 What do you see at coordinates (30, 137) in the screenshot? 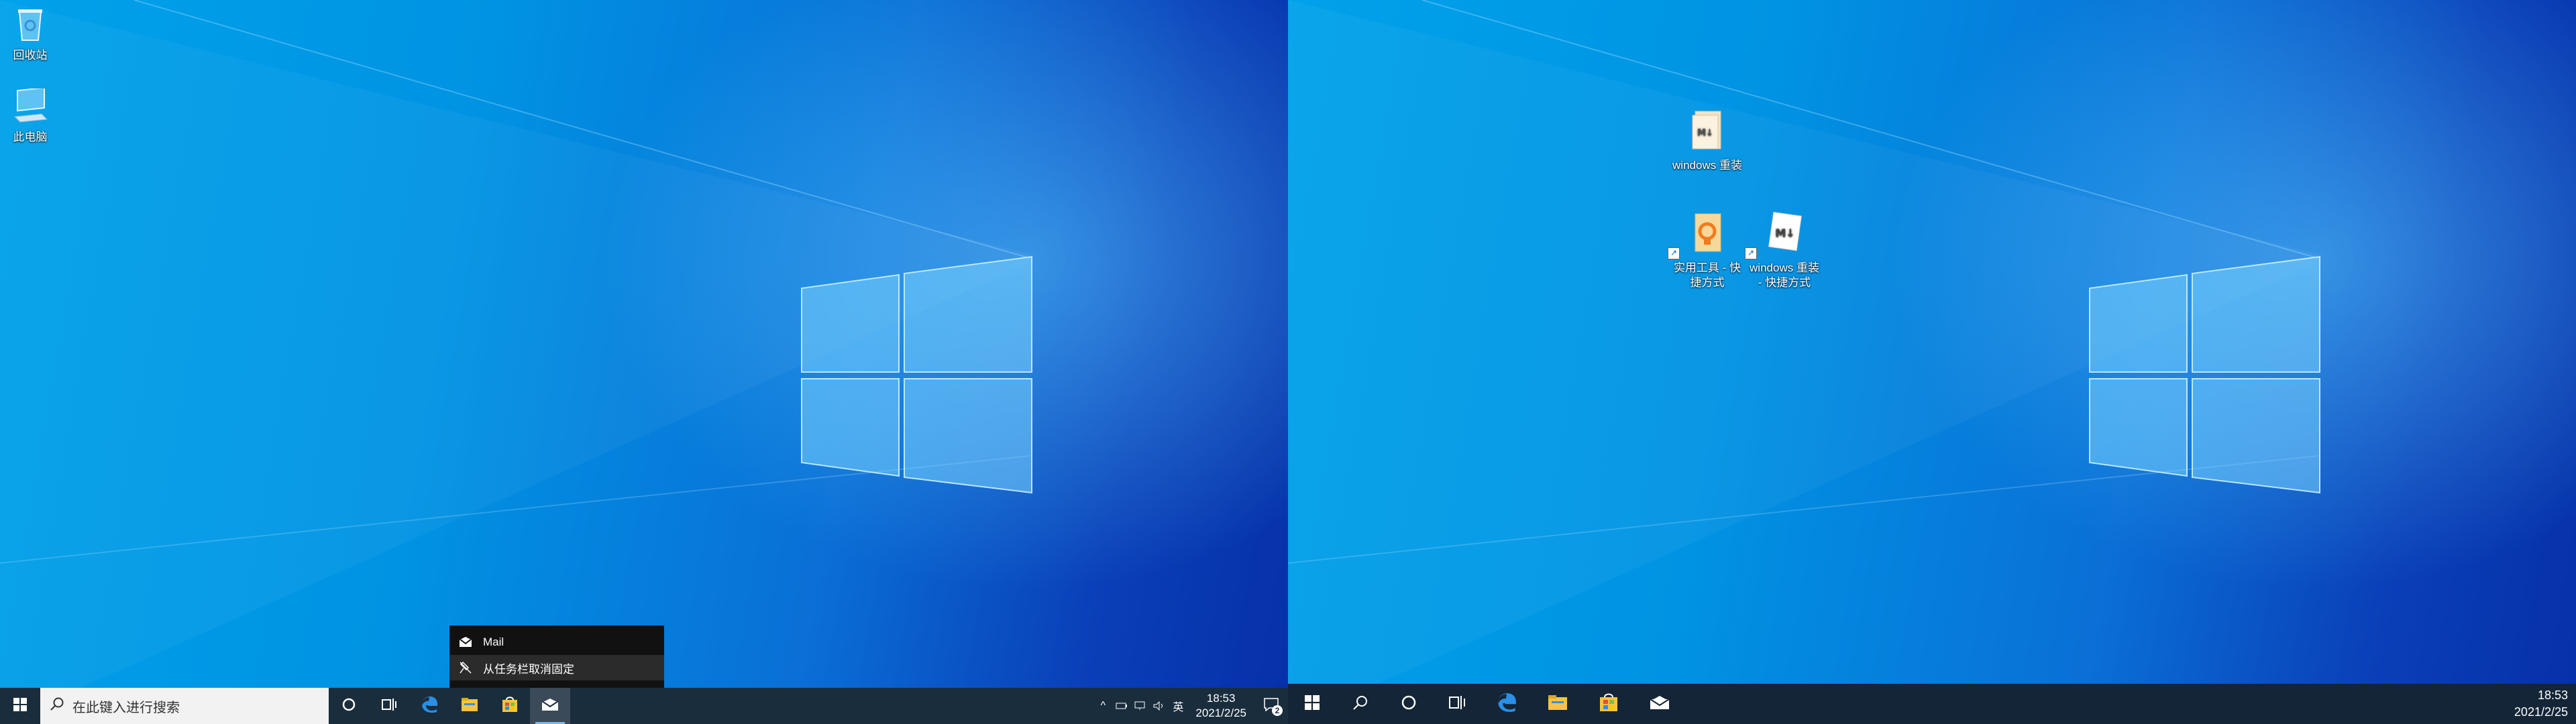
I see `desktop-icon-label: 此电脑` at bounding box center [30, 137].